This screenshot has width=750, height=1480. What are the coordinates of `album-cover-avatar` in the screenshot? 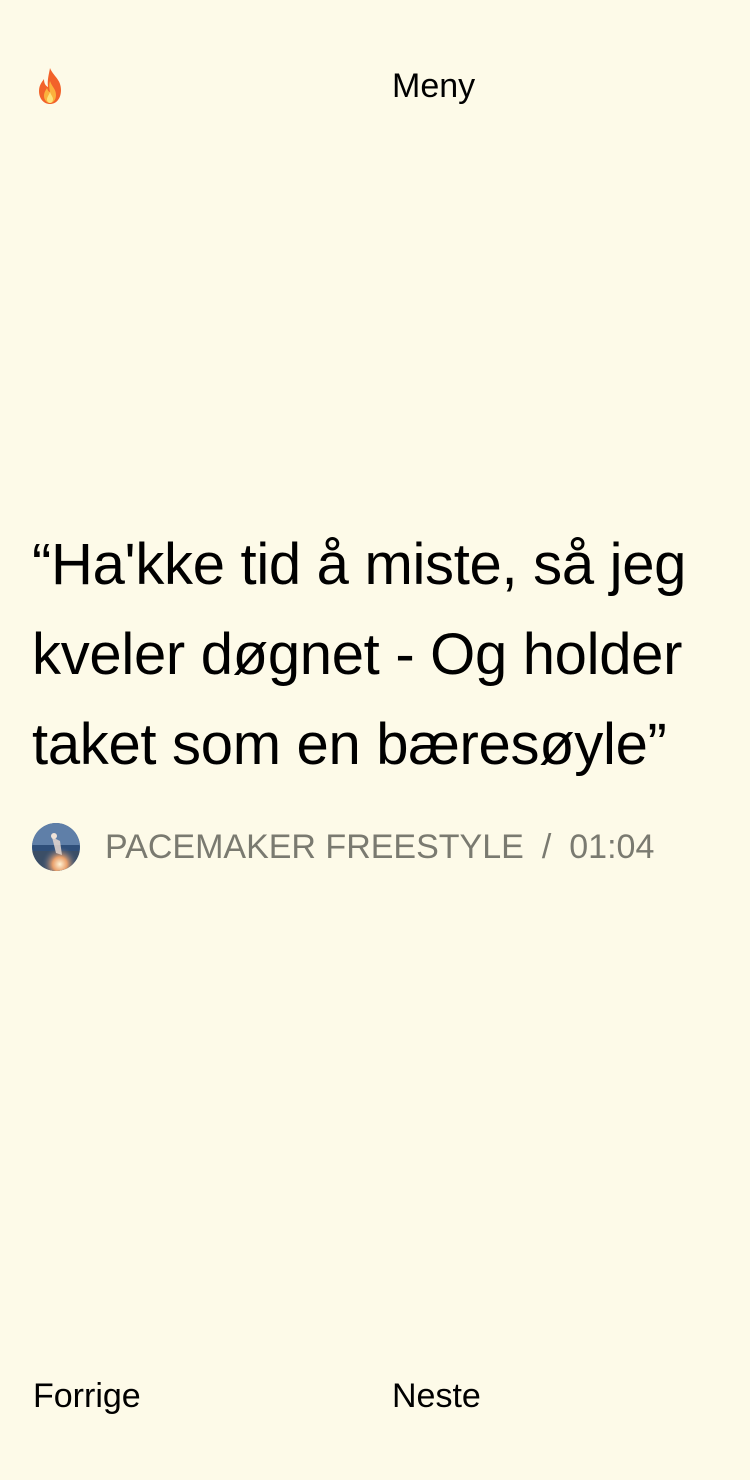 It's located at (56, 847).